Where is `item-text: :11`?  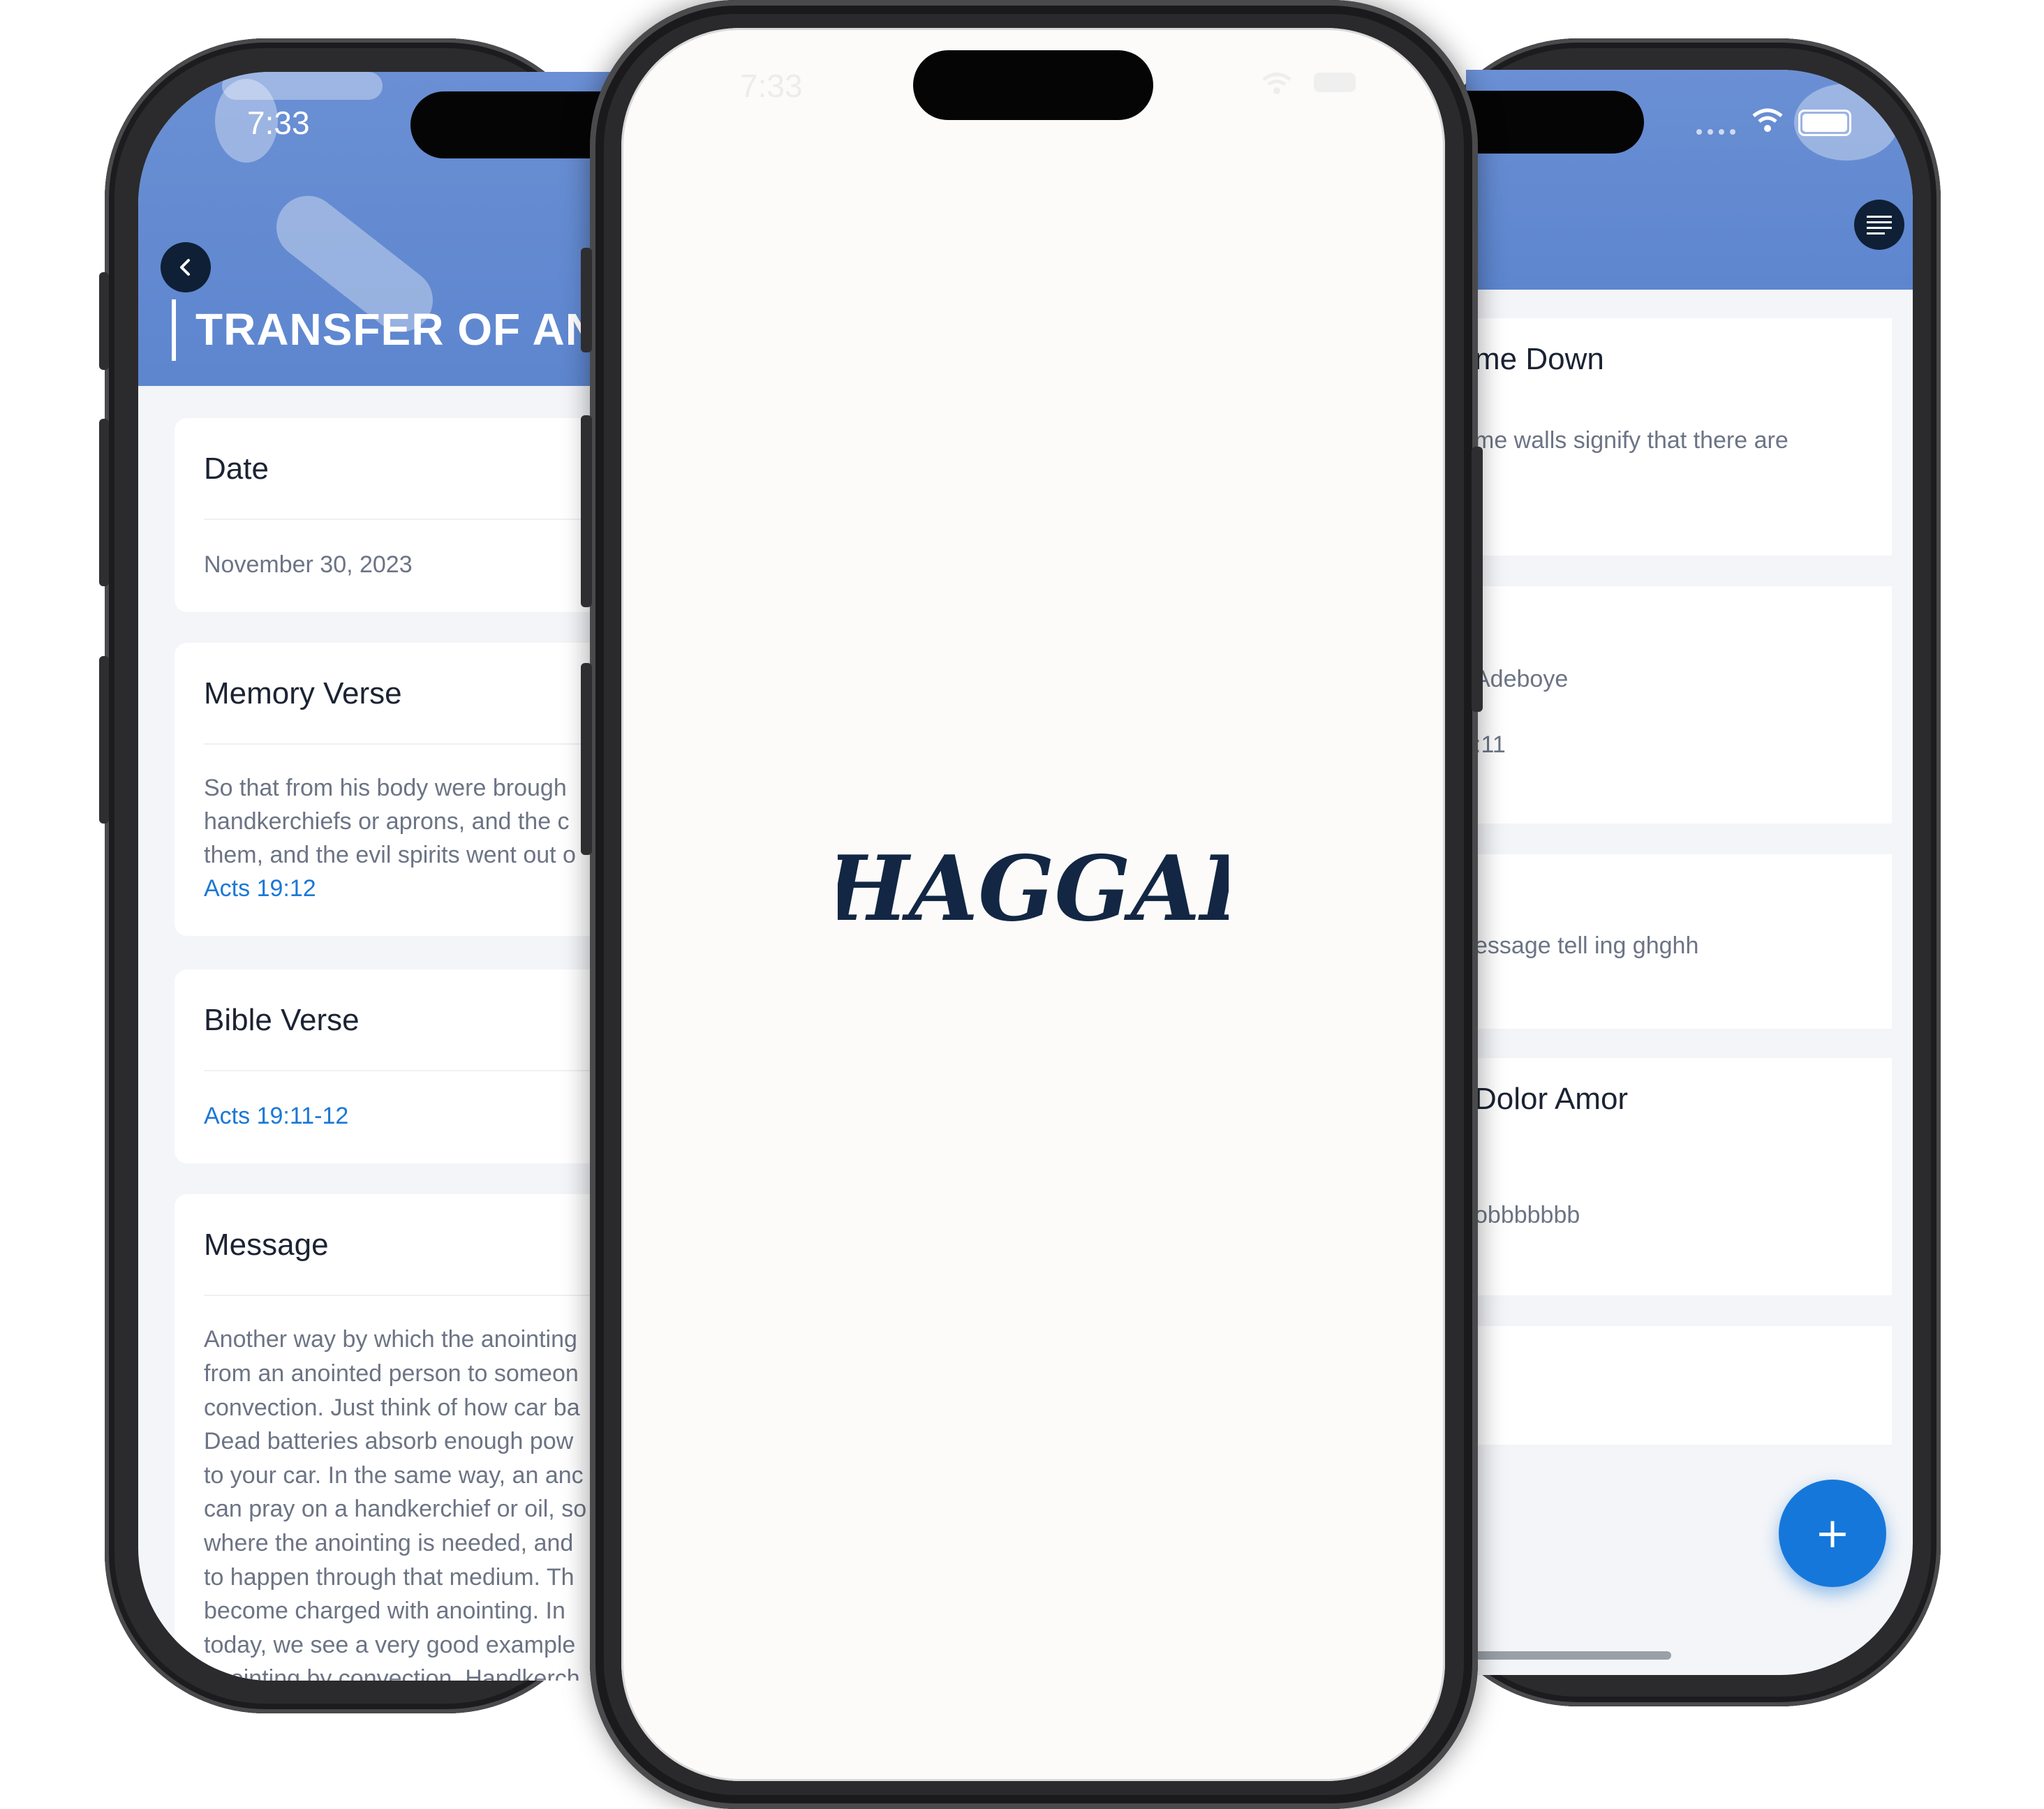 item-text: :11 is located at coordinates (1490, 744).